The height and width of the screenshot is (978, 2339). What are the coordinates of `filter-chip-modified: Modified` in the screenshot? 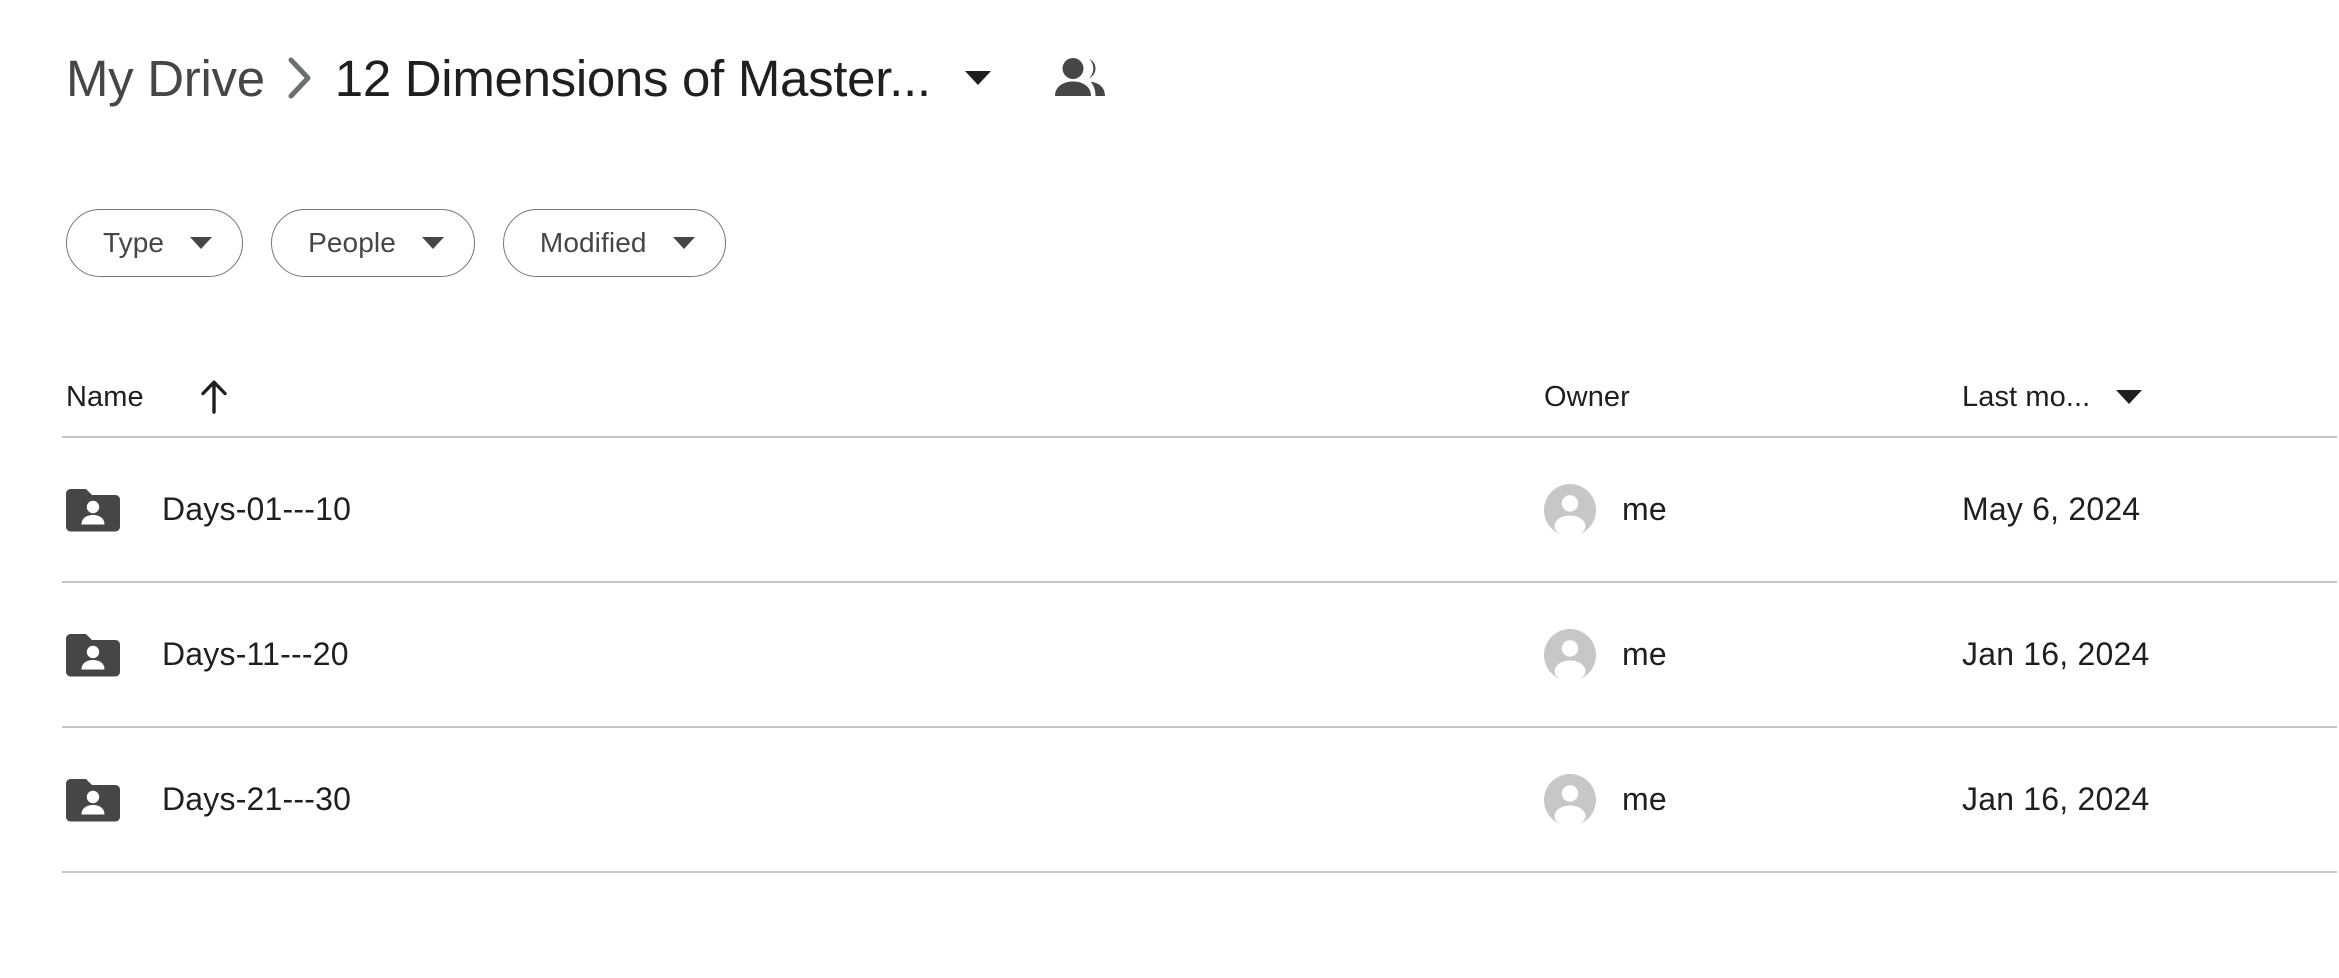 It's located at (614, 243).